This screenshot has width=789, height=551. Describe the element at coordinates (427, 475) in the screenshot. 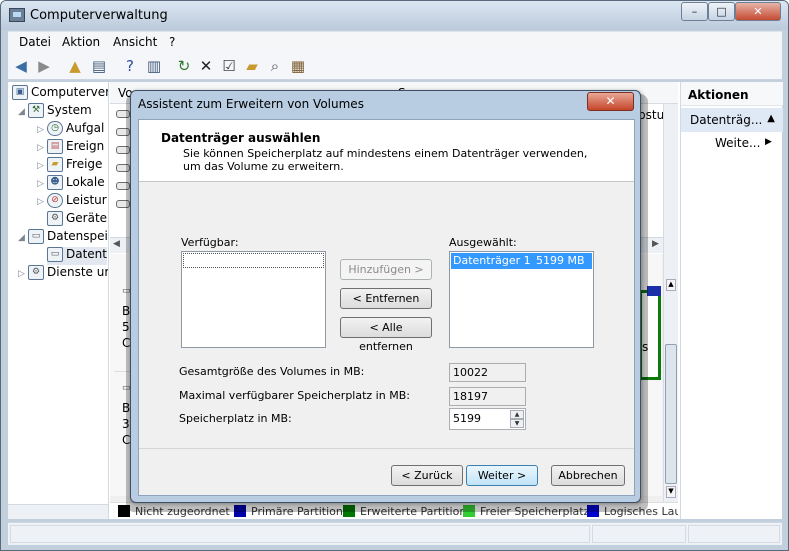

I see `back-button: < Zurück` at that location.